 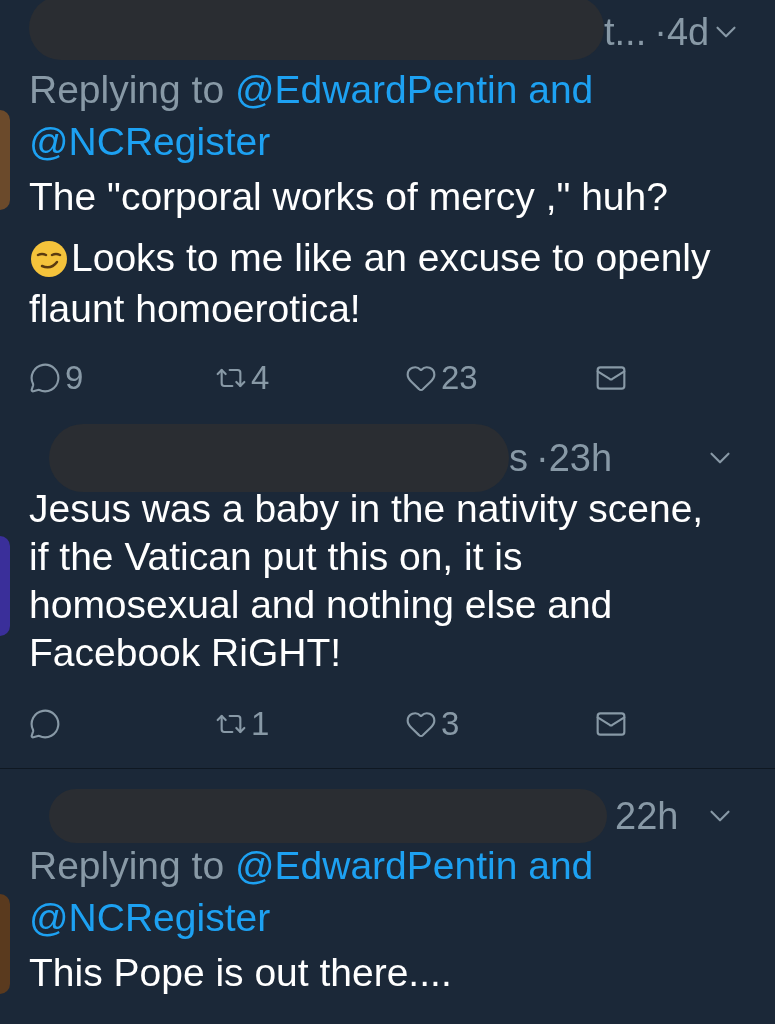 I want to click on action-count: 4, so click(x=260, y=378).